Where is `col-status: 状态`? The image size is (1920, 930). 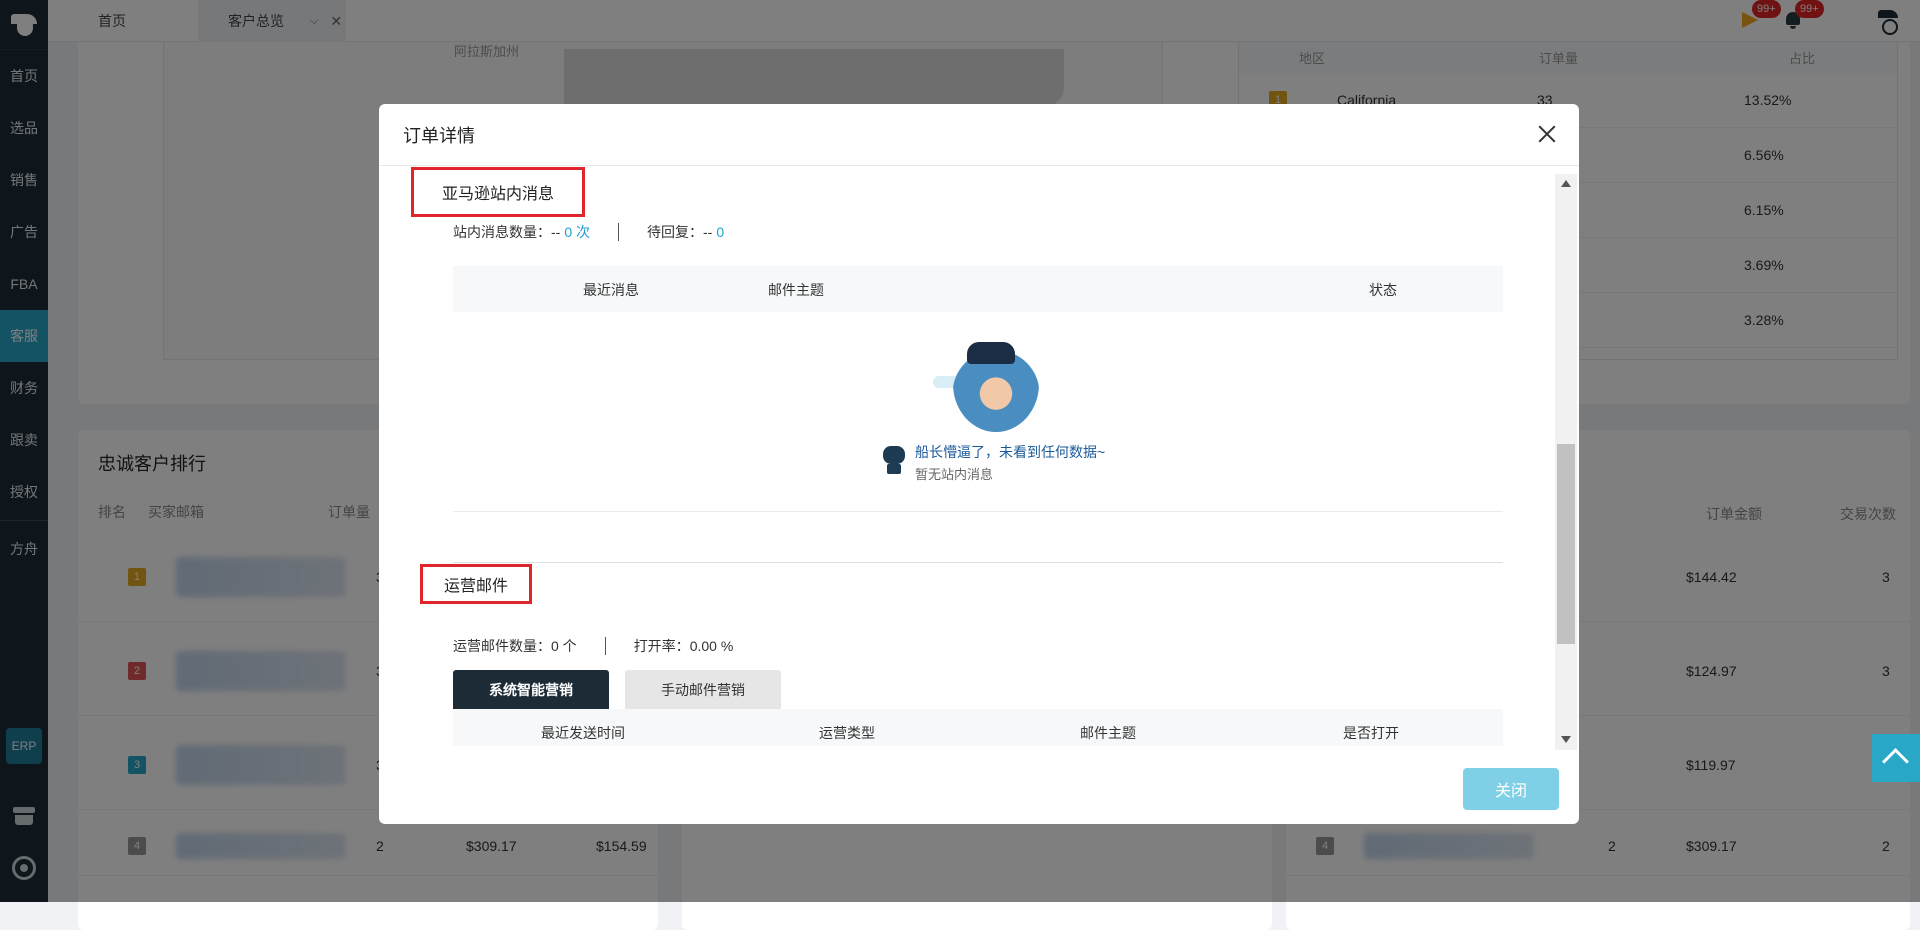 col-status: 状态 is located at coordinates (1383, 290).